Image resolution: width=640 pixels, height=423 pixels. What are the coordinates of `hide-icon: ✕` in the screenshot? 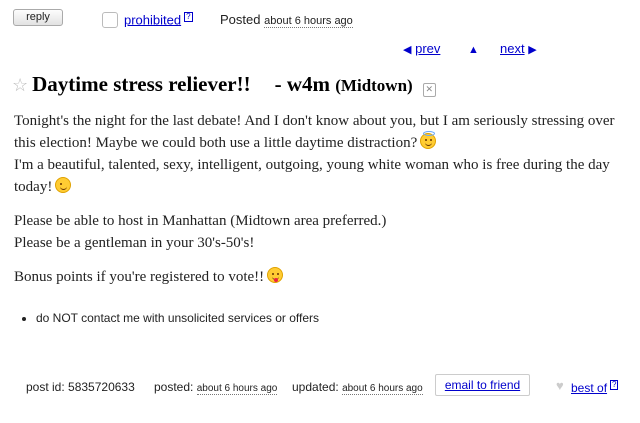 It's located at (429, 90).